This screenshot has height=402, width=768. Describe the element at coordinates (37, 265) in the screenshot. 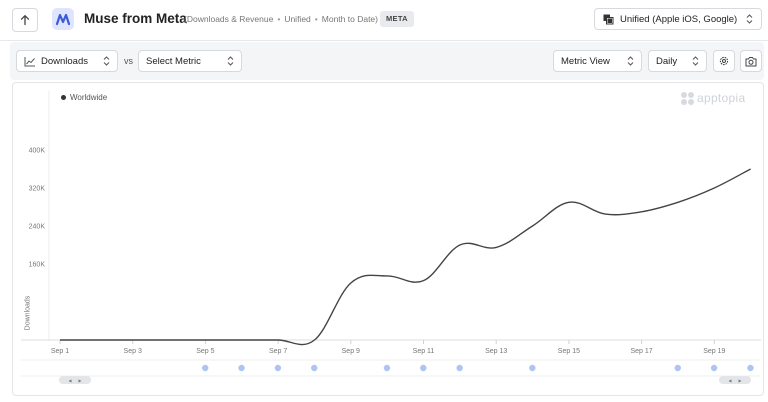

I see `y-tick-label: 160K` at that location.